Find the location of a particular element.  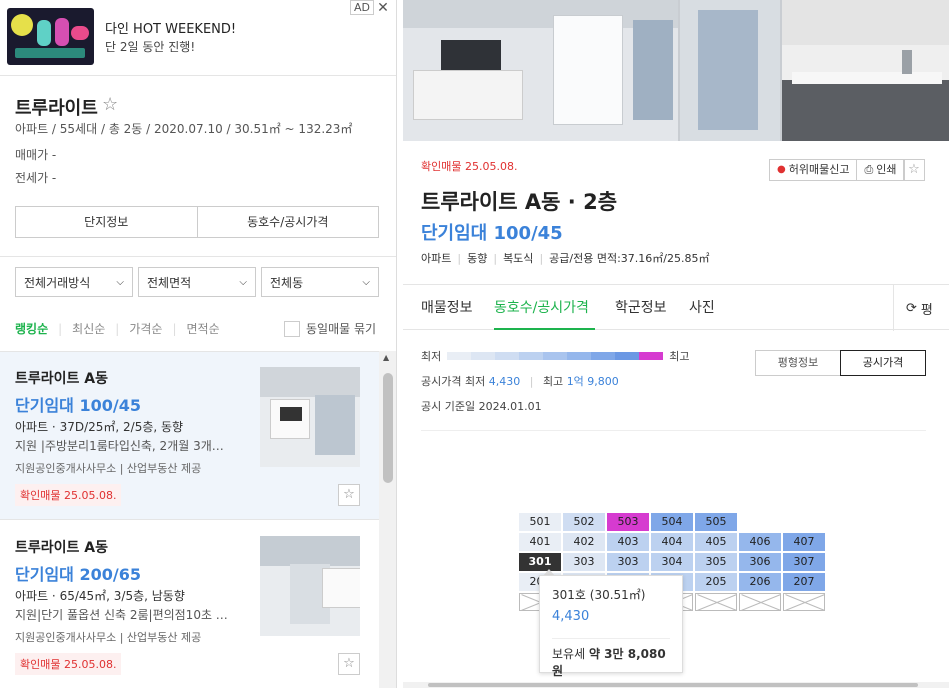

unit-cell: 503 is located at coordinates (628, 522).